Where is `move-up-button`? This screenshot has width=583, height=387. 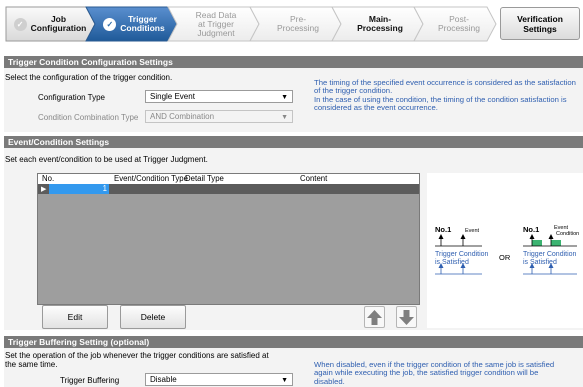
move-up-button is located at coordinates (374, 317).